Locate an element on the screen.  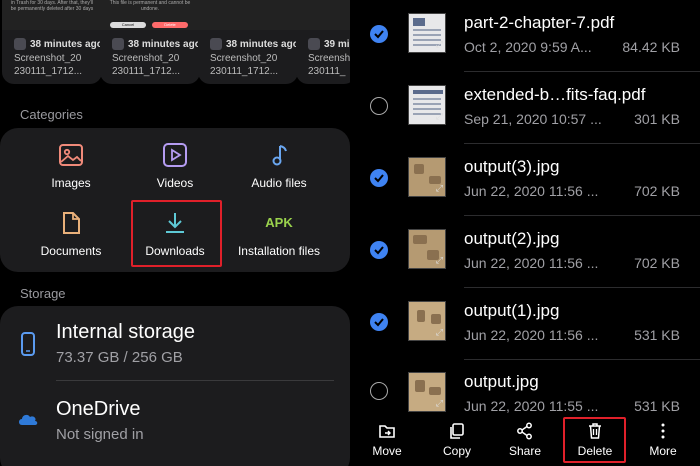
move-button: Move is located at coordinates (387, 441).